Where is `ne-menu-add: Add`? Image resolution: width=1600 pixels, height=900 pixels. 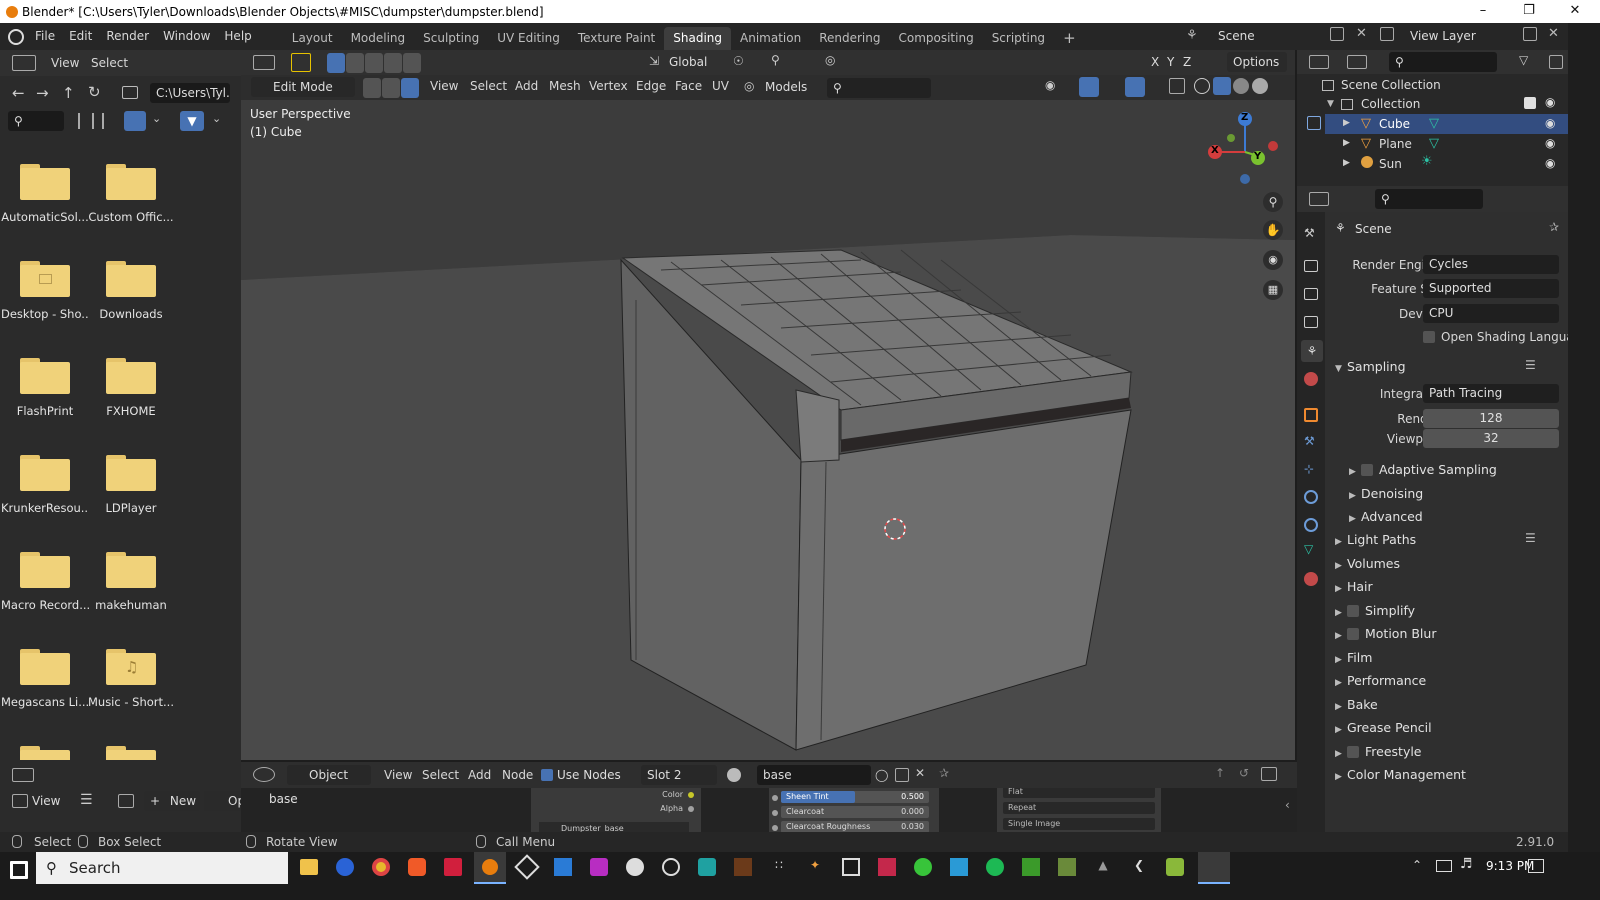 ne-menu-add: Add is located at coordinates (479, 775).